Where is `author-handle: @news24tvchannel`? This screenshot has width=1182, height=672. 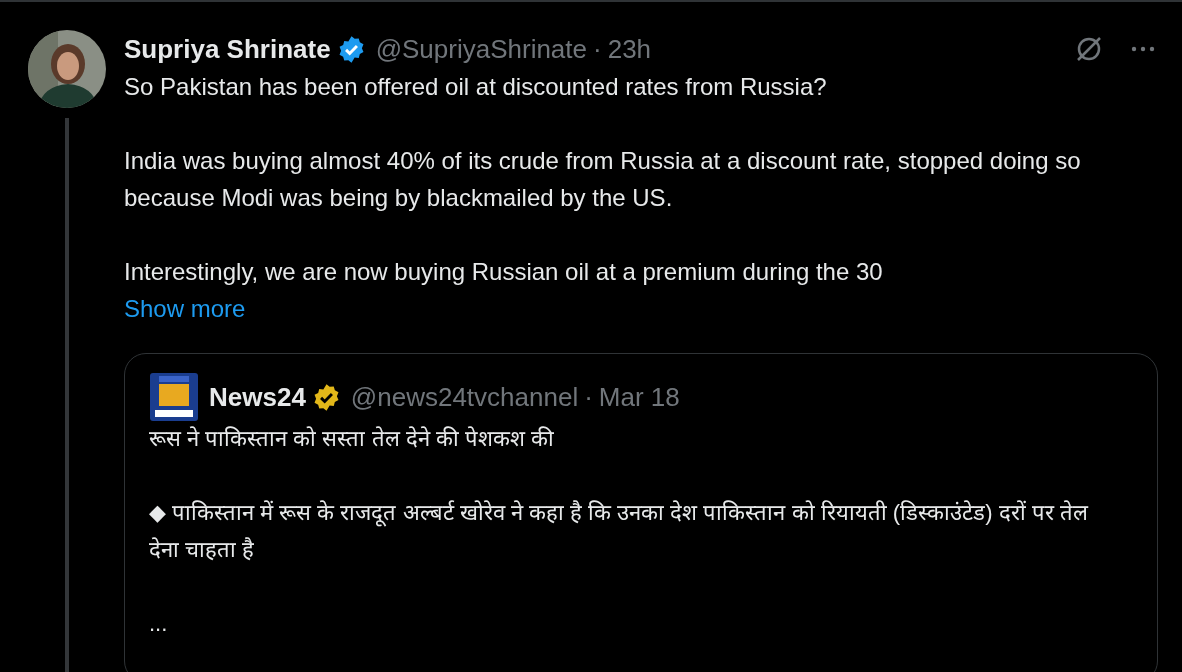
author-handle: @news24tvchannel is located at coordinates (464, 397).